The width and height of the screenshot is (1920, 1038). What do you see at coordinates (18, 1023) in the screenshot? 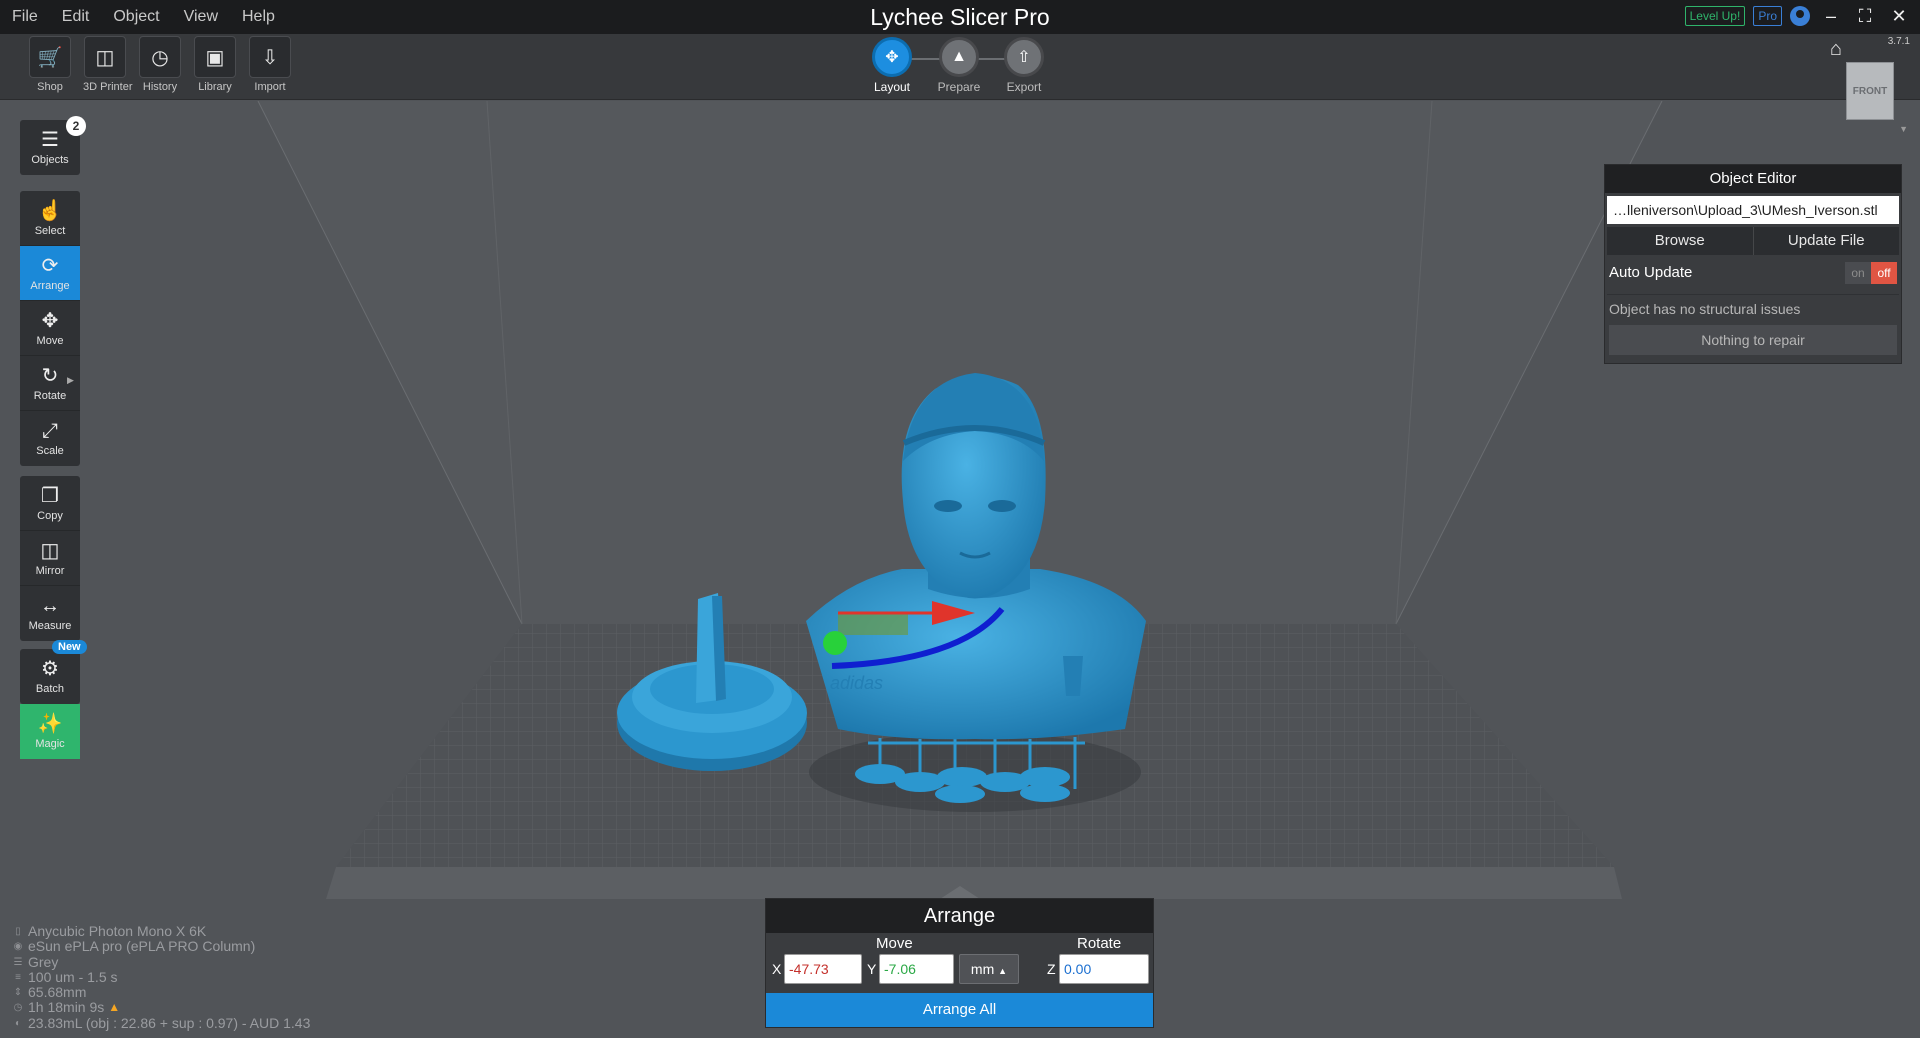
I see `volume-icon: ◐` at bounding box center [18, 1023].